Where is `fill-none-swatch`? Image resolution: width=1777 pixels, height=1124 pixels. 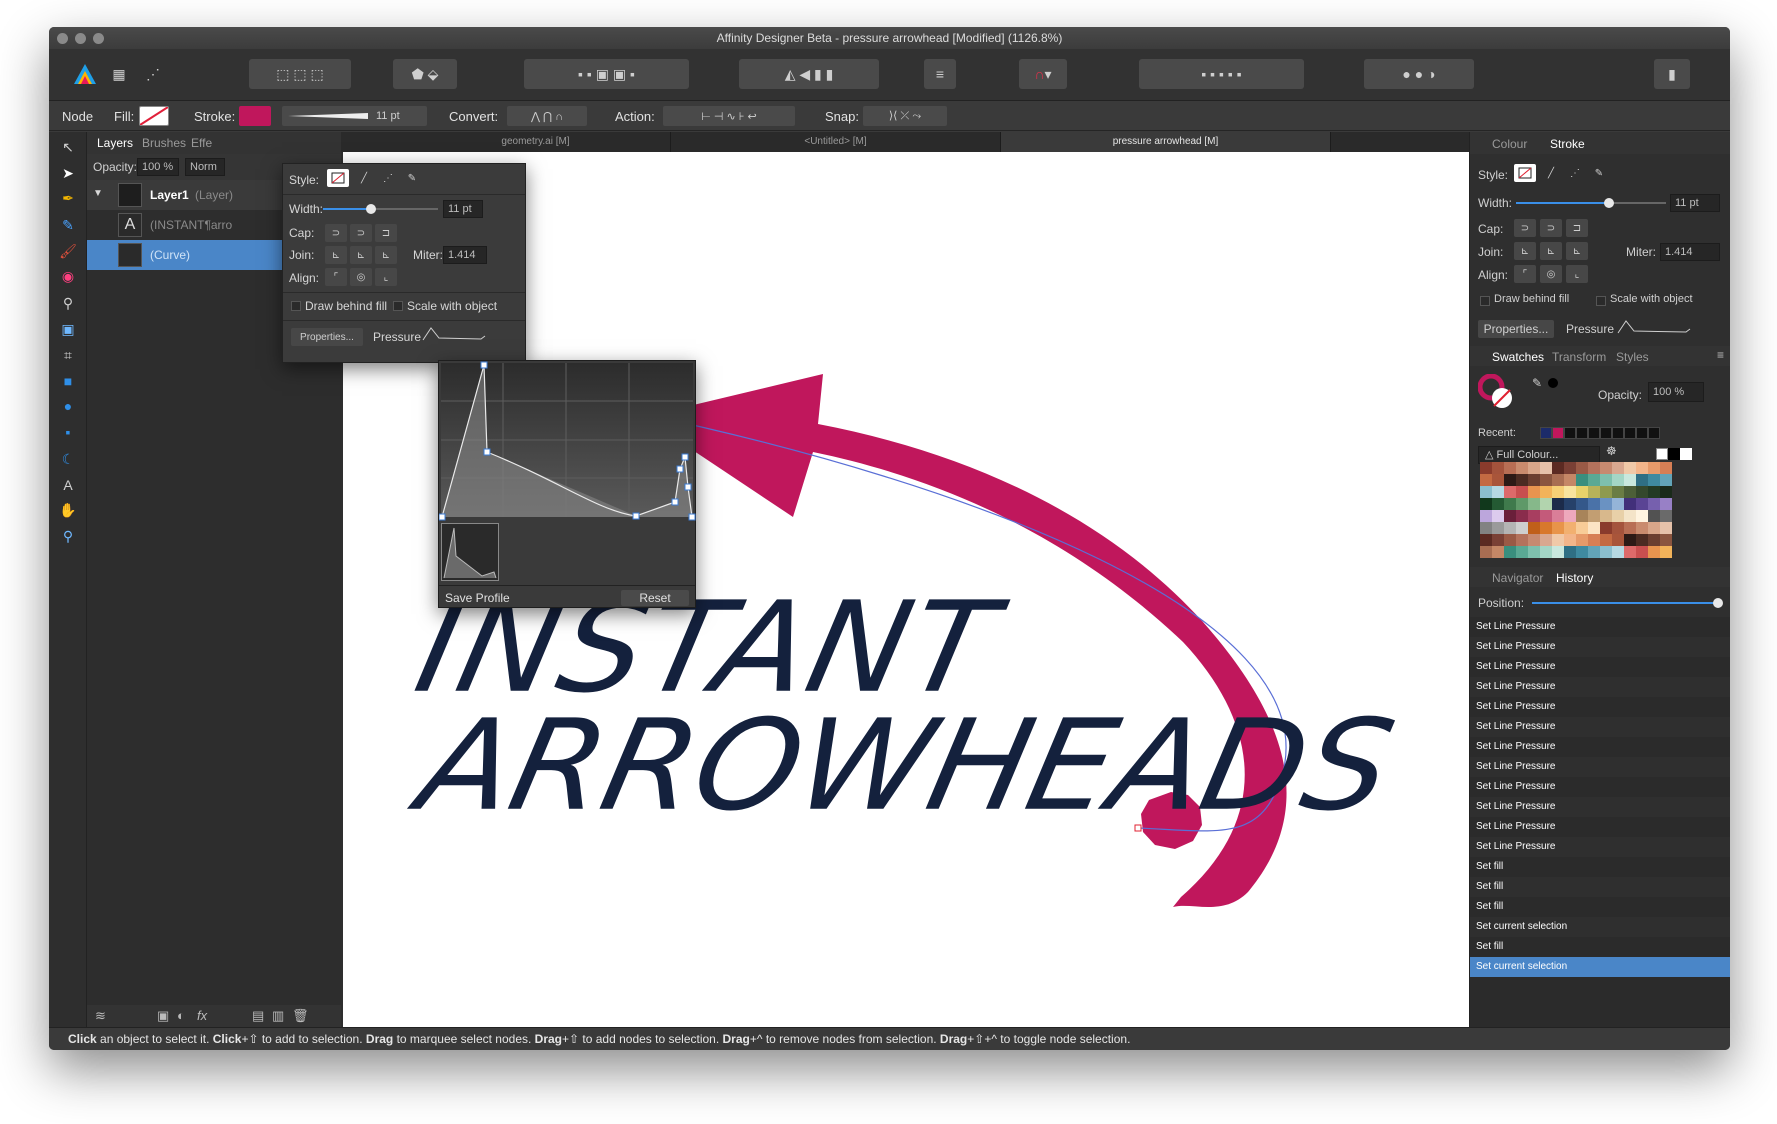 fill-none-swatch is located at coordinates (154, 116).